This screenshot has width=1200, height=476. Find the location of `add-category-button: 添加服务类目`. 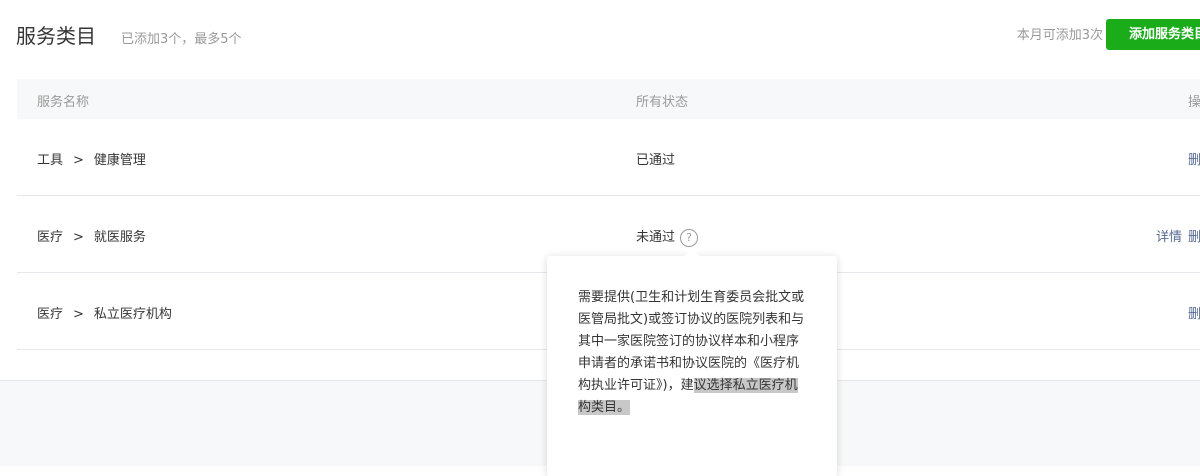

add-category-button: 添加服务类目 is located at coordinates (1153, 34).